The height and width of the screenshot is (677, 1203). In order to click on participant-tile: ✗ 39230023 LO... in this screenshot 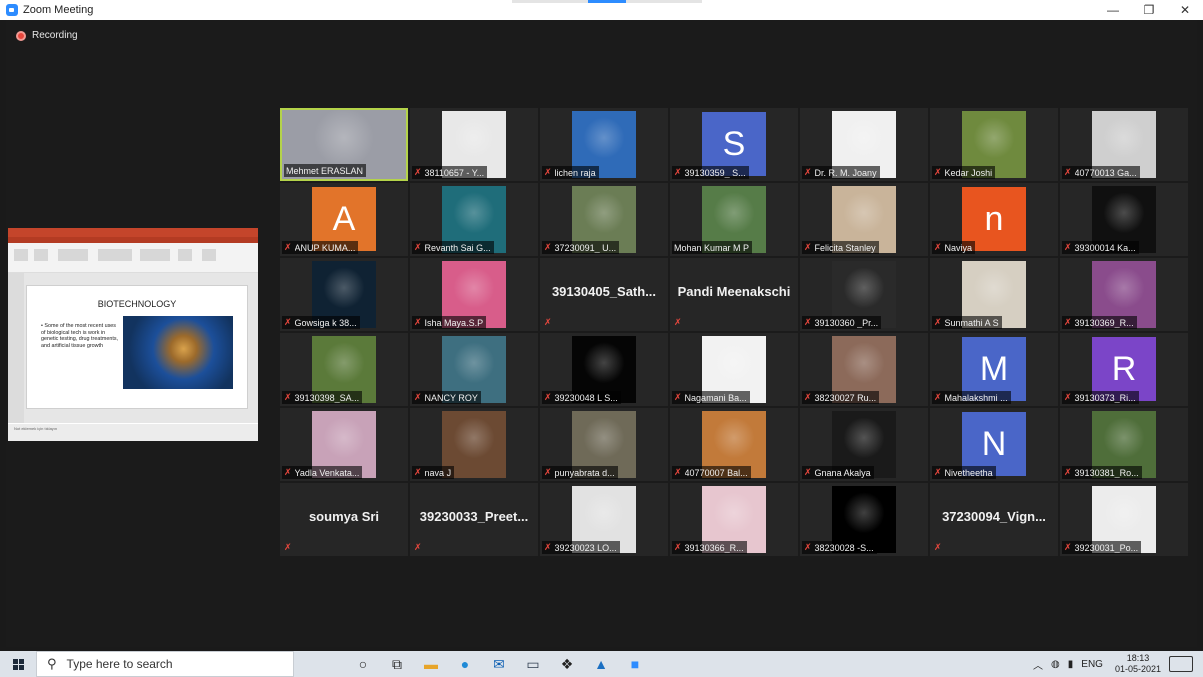, I will do `click(604, 519)`.